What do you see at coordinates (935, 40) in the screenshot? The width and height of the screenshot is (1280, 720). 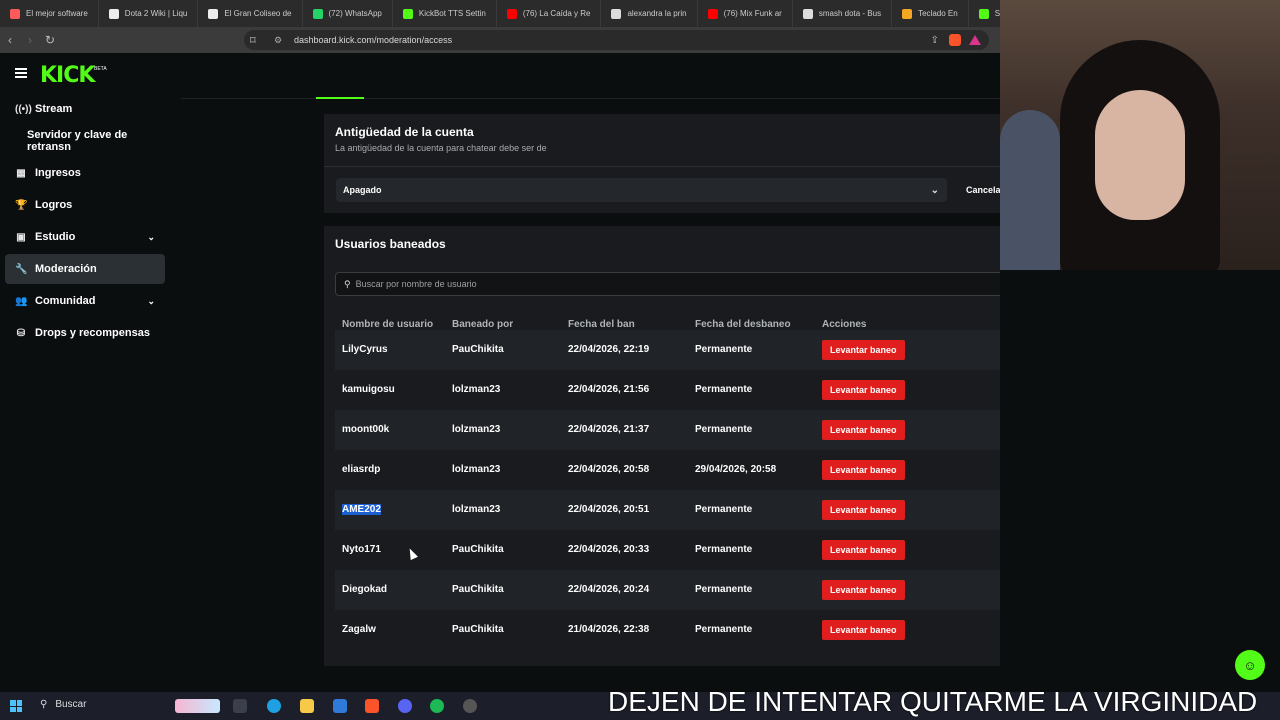 I see `share-icon: ⇪` at bounding box center [935, 40].